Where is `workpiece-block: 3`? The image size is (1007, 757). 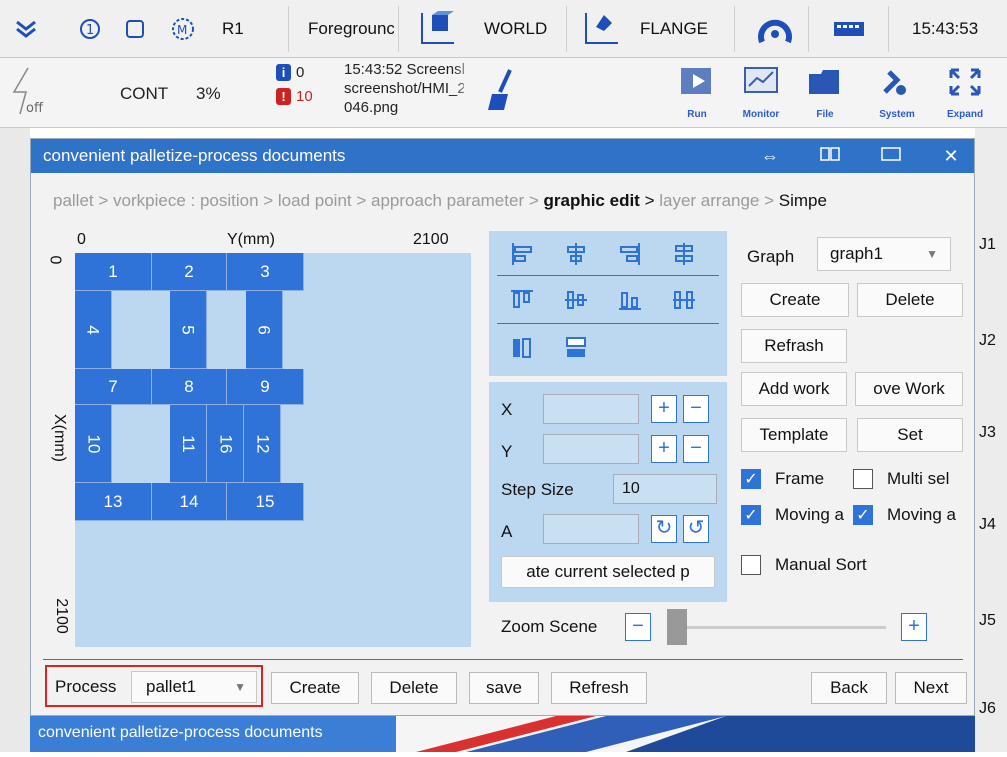
workpiece-block: 3 is located at coordinates (265, 272).